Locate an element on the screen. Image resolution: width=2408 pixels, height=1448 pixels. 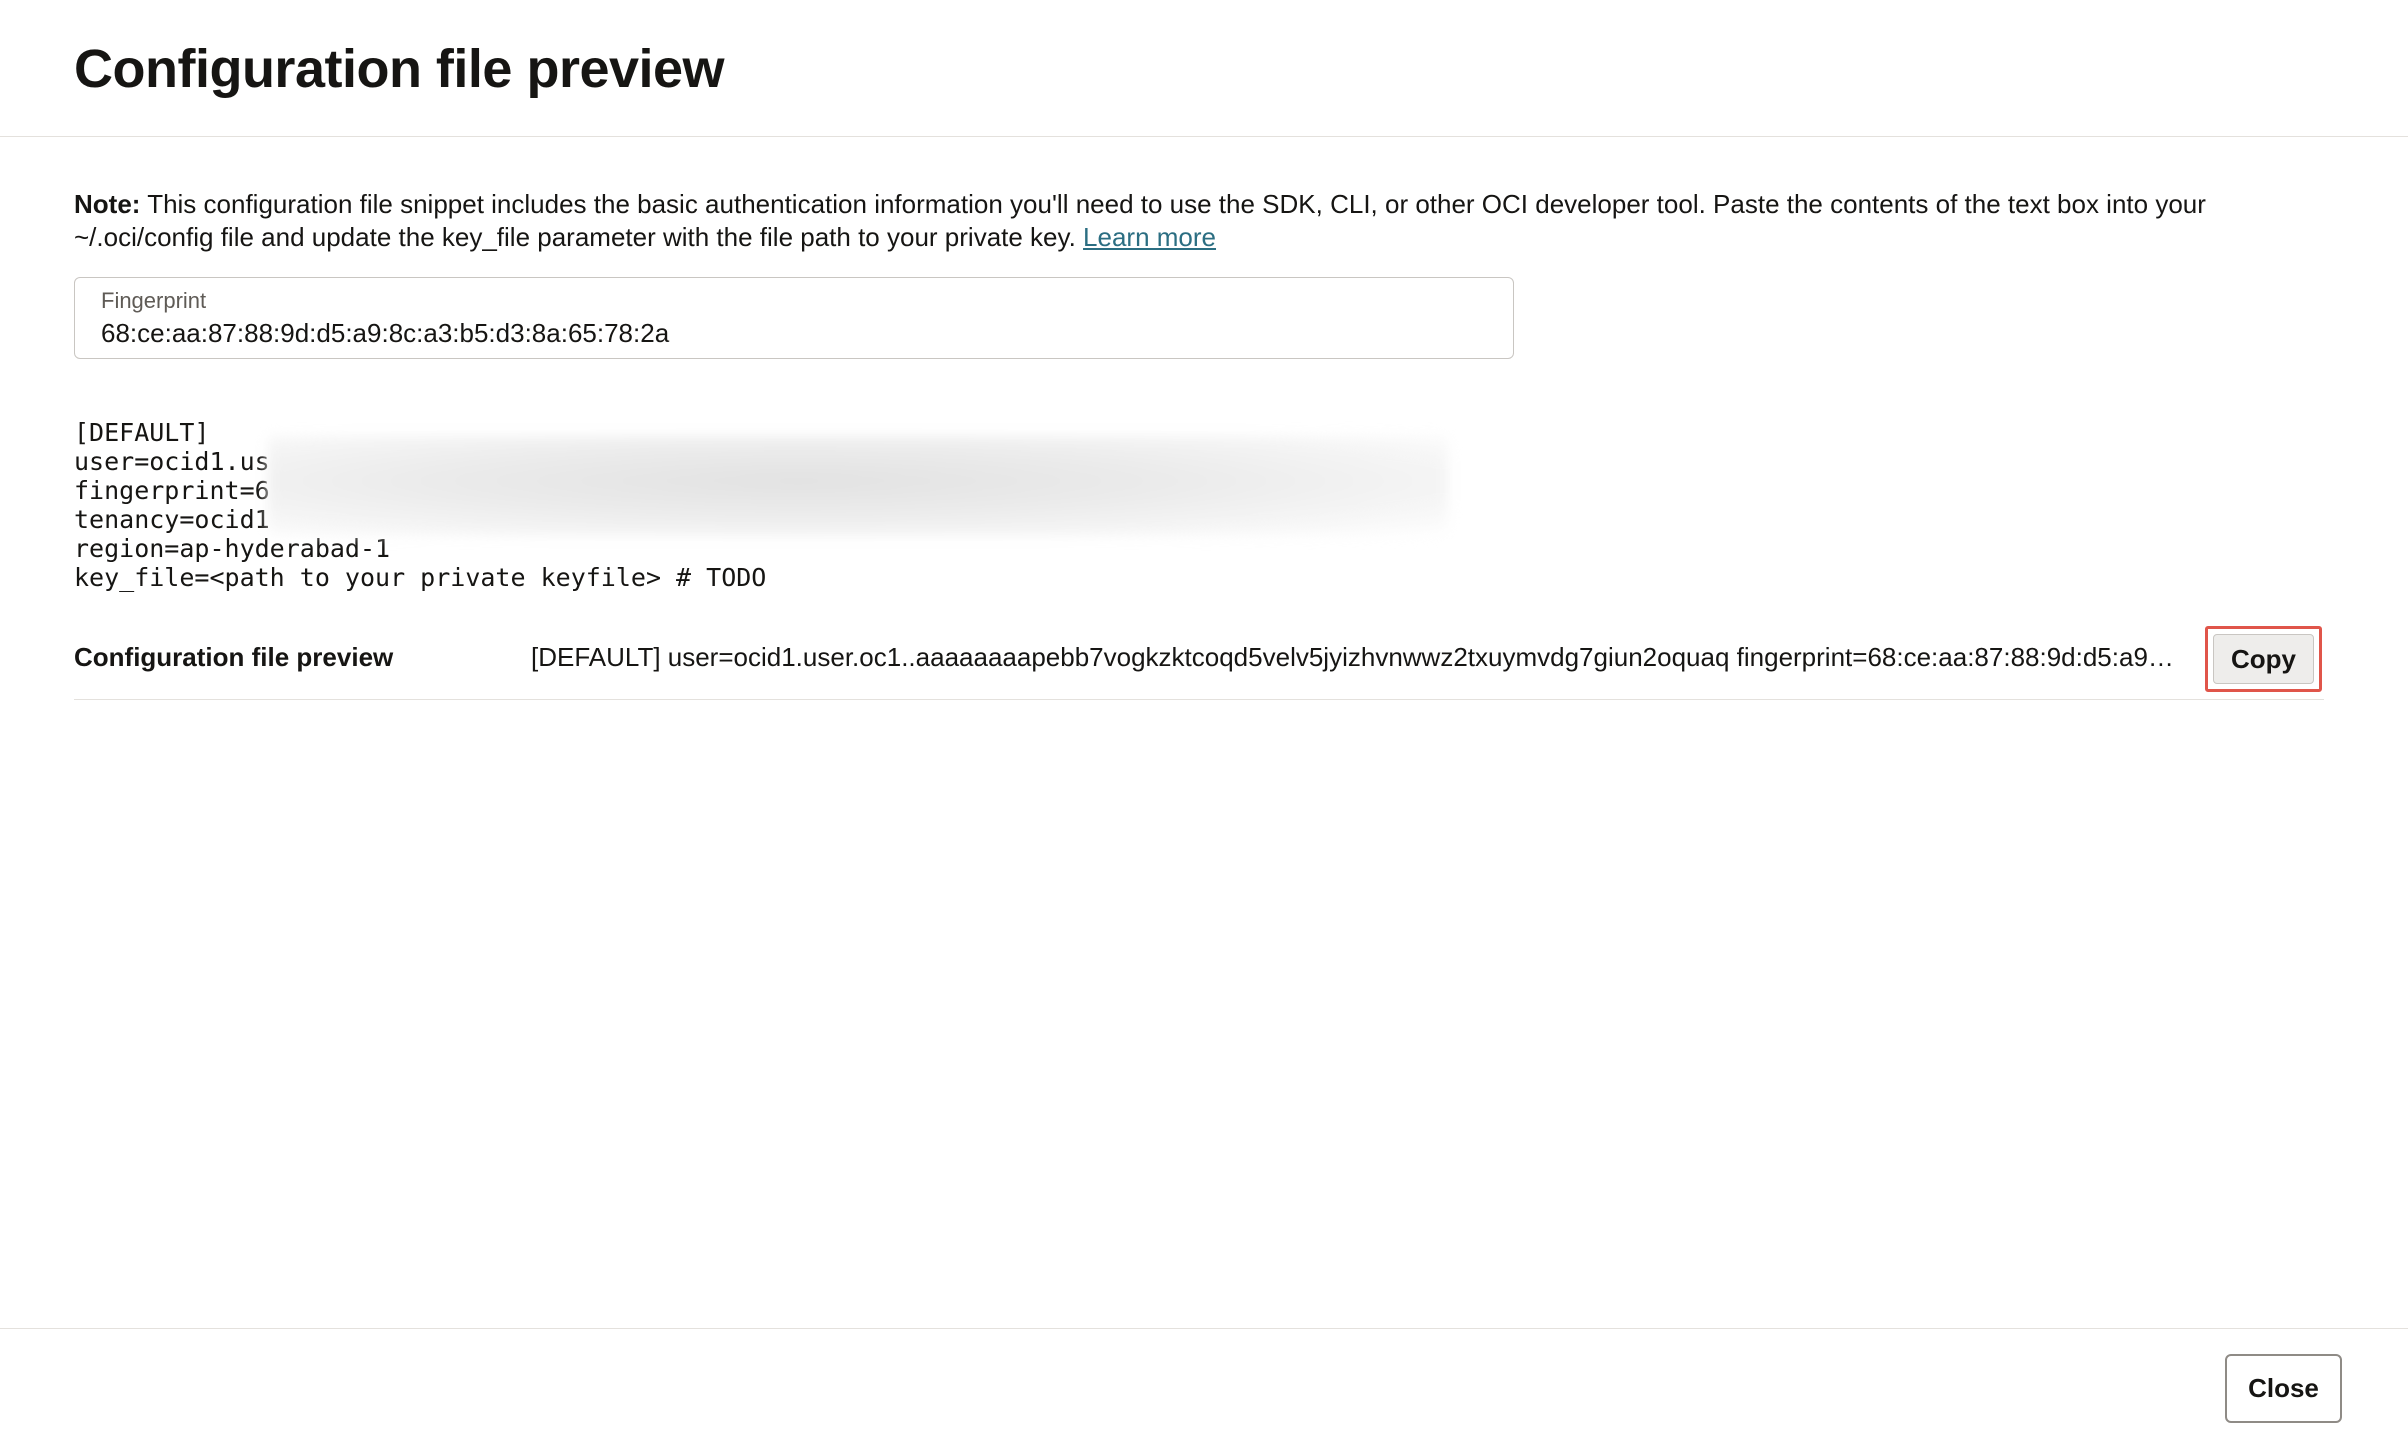
copy-button-highlight: Copy is located at coordinates (2263, 659).